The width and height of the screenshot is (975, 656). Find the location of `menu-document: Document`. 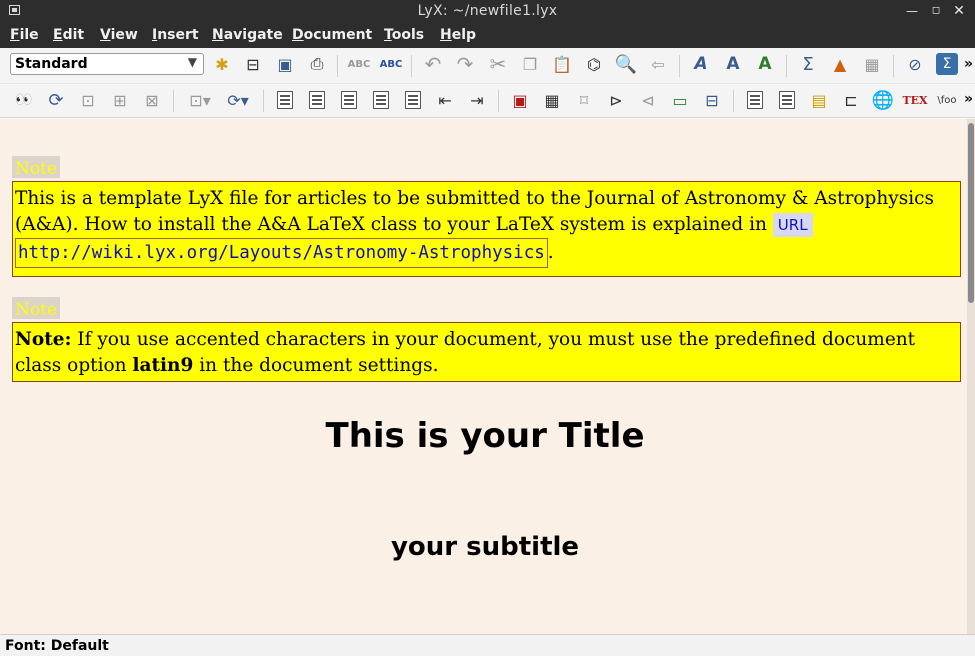

menu-document: Document is located at coordinates (332, 35).